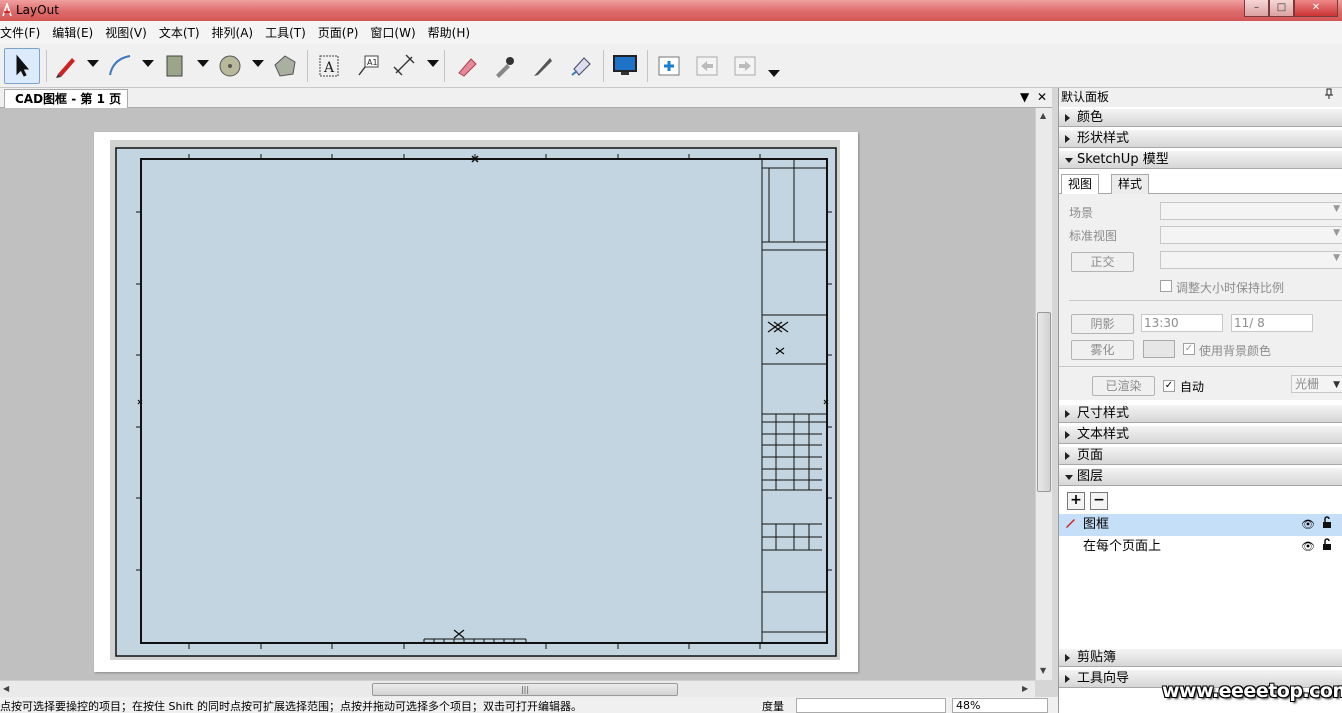  I want to click on section-text-style: 文本样式, so click(1200, 434).